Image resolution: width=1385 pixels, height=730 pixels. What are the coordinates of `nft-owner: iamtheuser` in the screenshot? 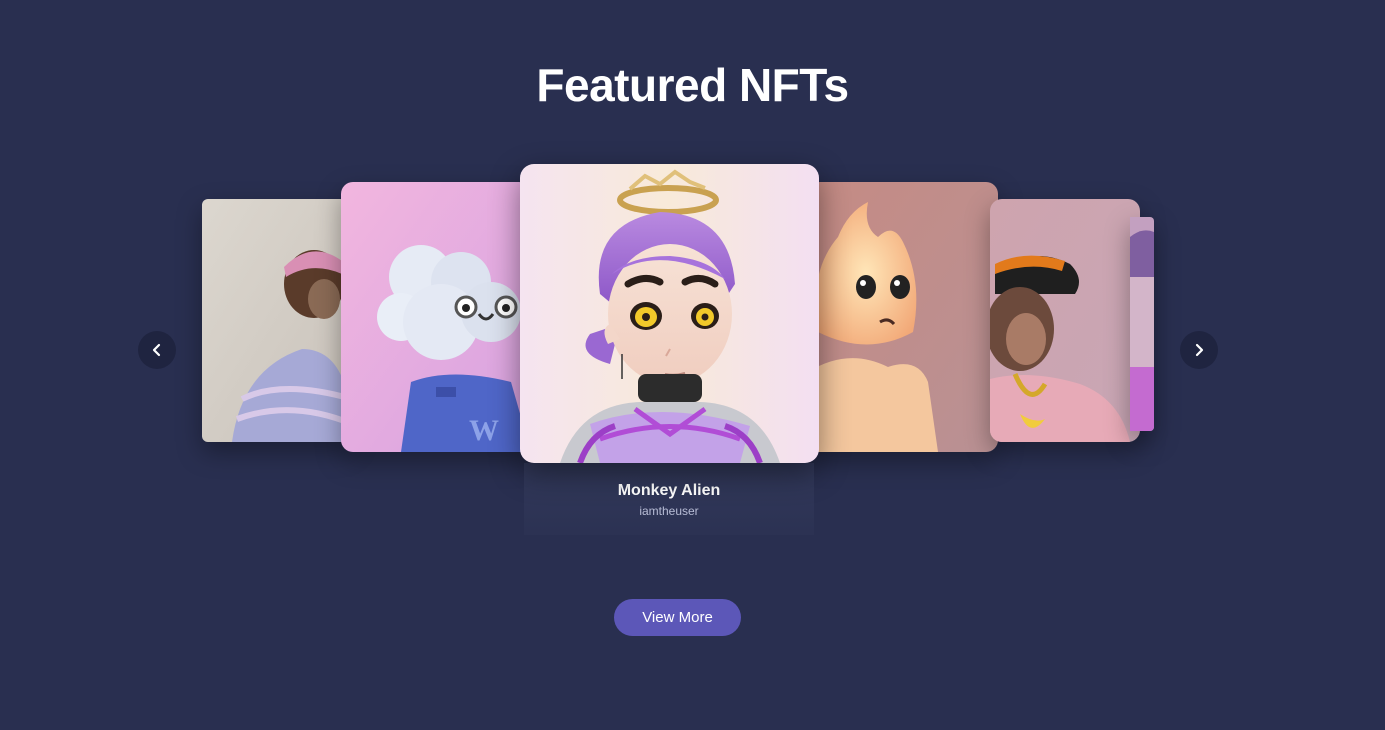 It's located at (669, 511).